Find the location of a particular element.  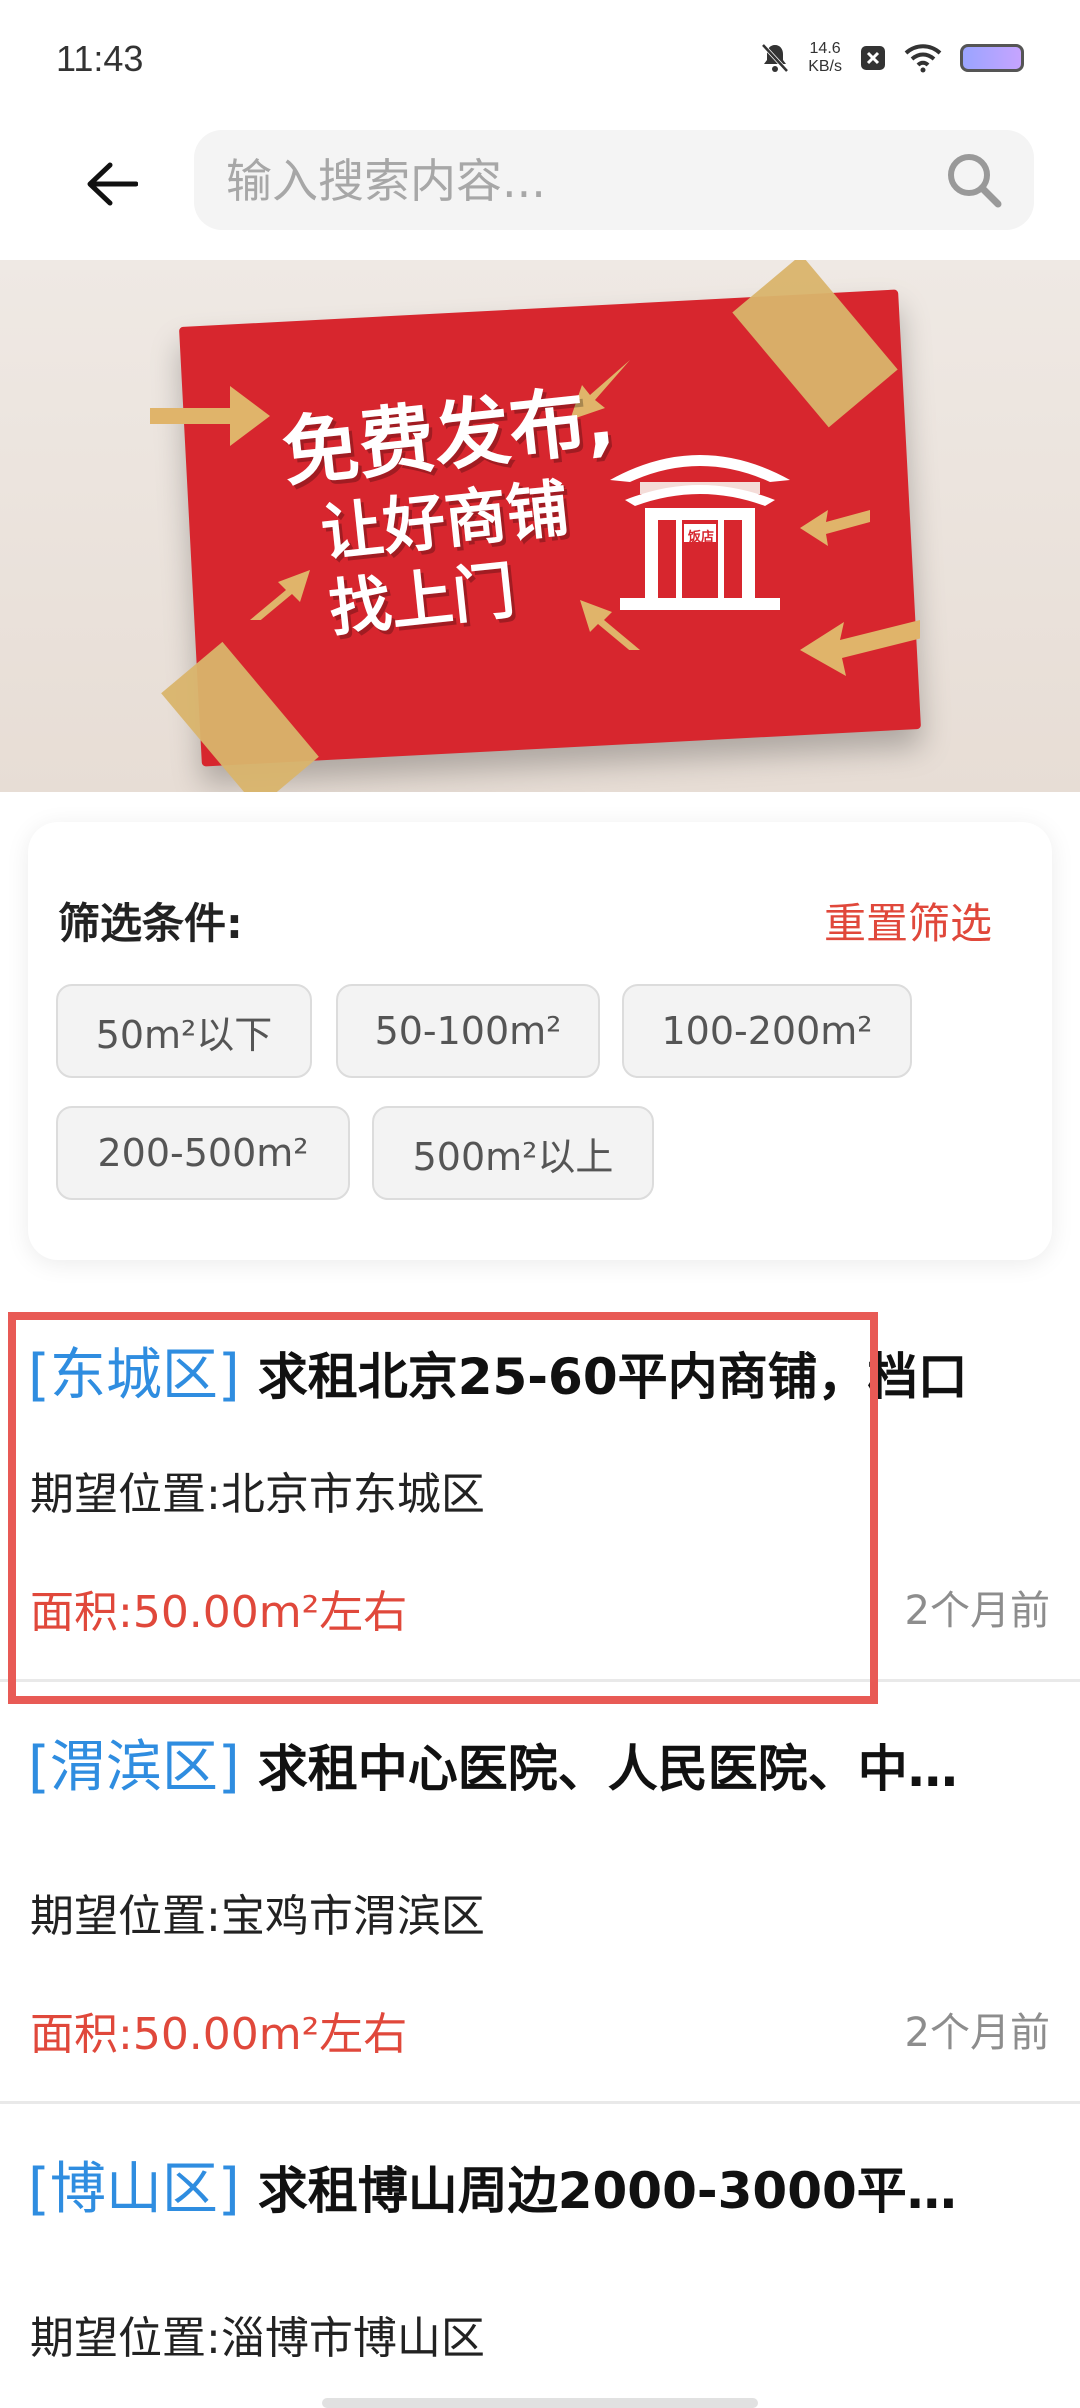

status-time: 11:43 is located at coordinates (100, 58).